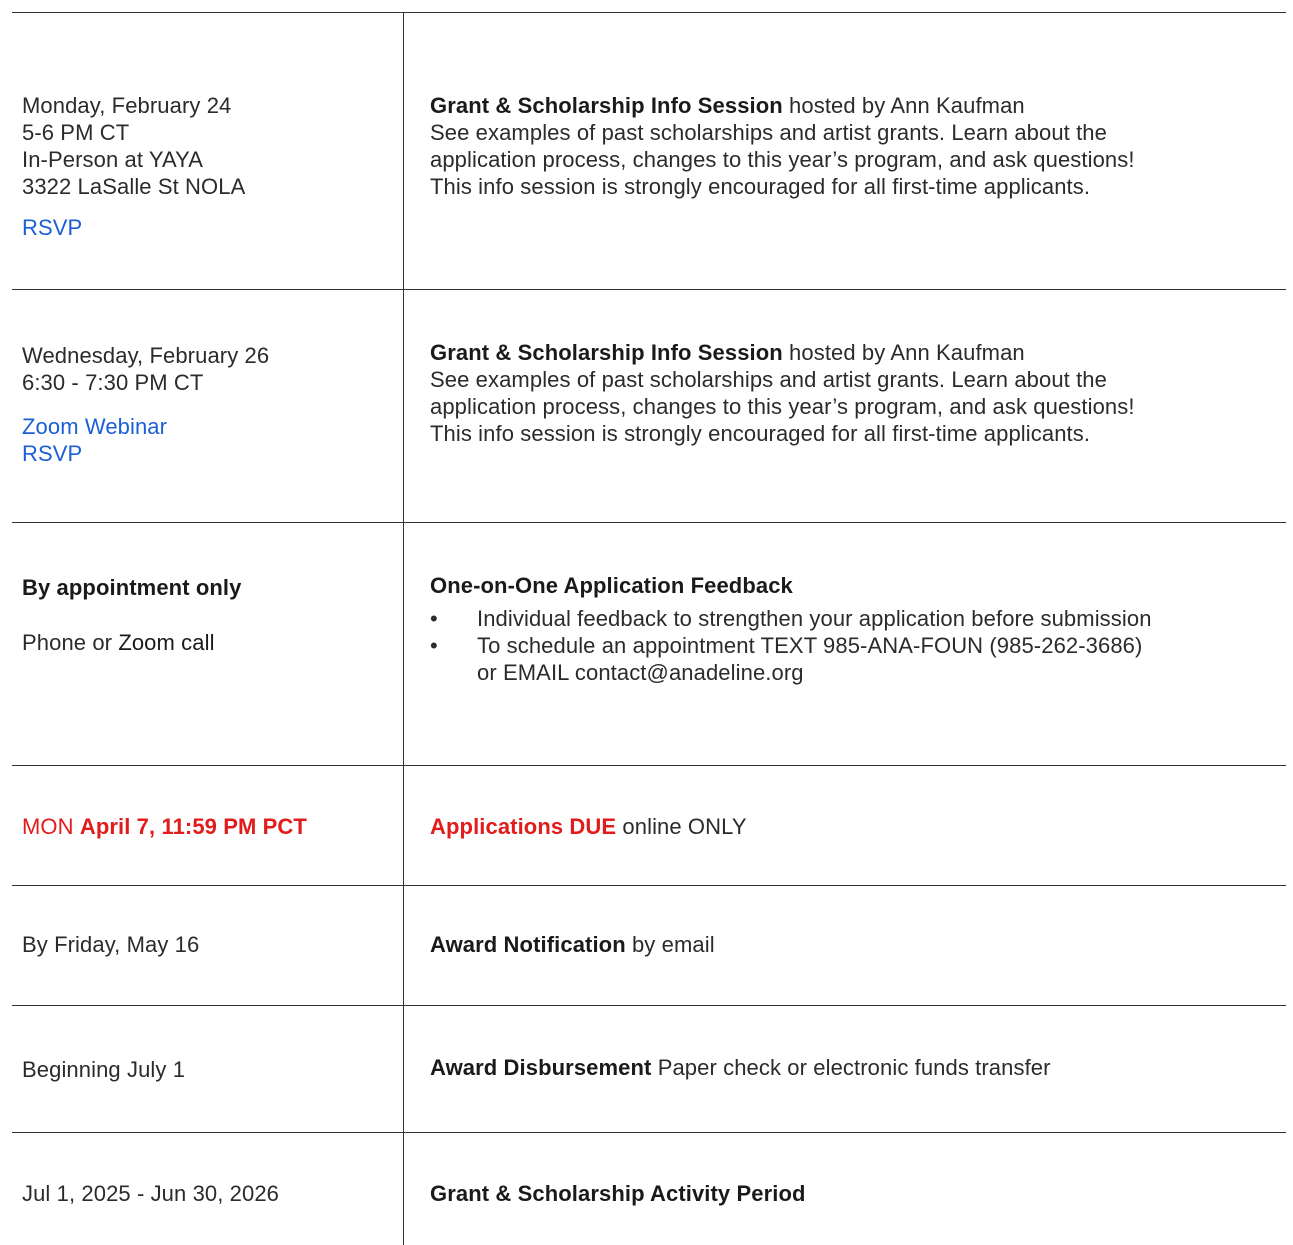 Image resolution: width=1293 pixels, height=1245 pixels. What do you see at coordinates (860, 944) in the screenshot?
I see `schedule-row-5-what: Award Notification by email` at bounding box center [860, 944].